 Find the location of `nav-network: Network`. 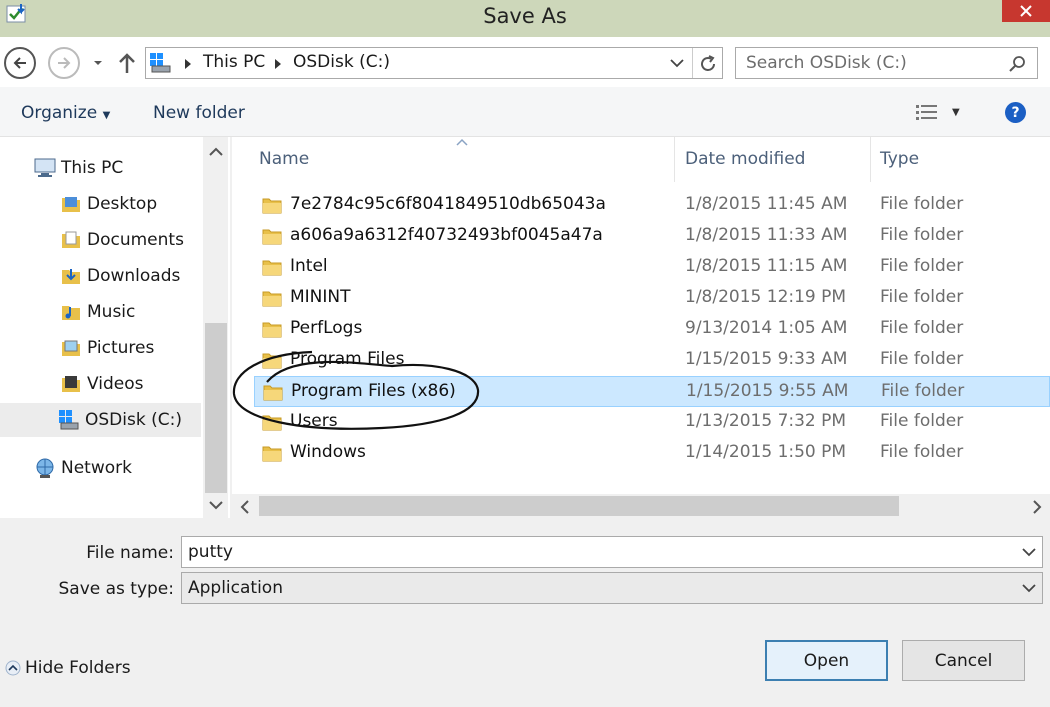

nav-network: Network is located at coordinates (83, 468).